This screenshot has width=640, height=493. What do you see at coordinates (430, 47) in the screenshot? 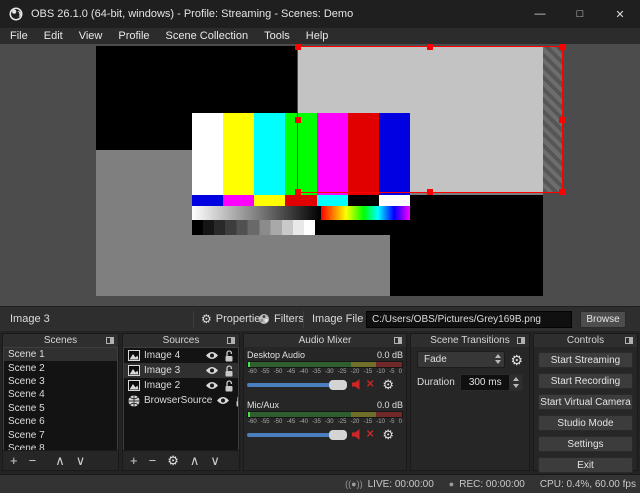
I see `resize-handle-topmid` at bounding box center [430, 47].